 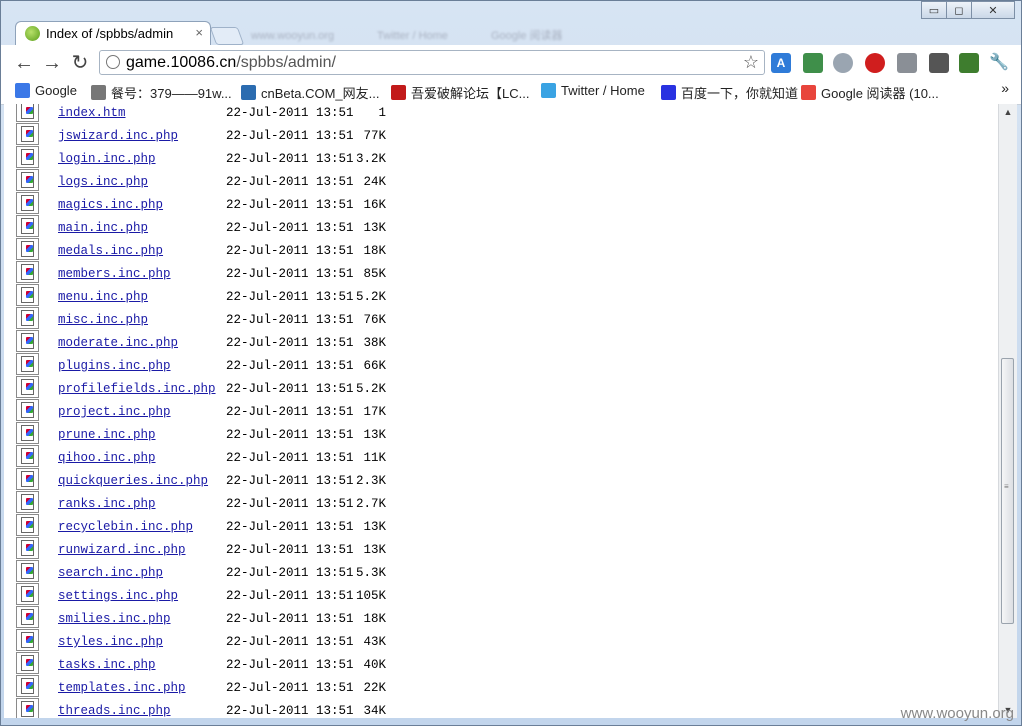 What do you see at coordinates (593, 90) in the screenshot?
I see `bookmark-item: Twitter / Home` at bounding box center [593, 90].